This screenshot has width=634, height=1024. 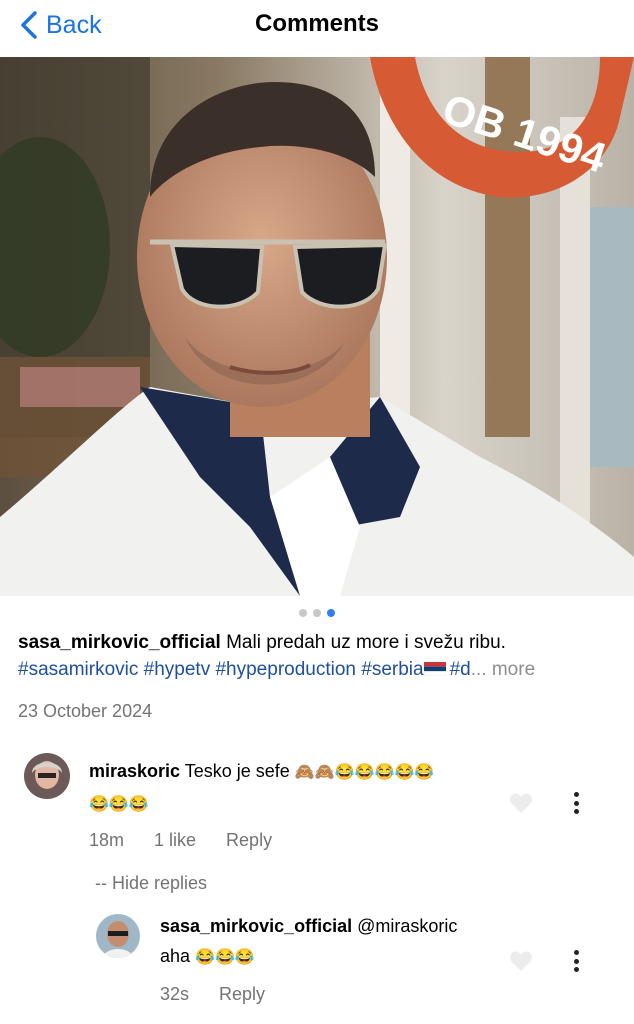 I want to click on comment-emojis-continued: 😂😂😂, so click(x=119, y=804).